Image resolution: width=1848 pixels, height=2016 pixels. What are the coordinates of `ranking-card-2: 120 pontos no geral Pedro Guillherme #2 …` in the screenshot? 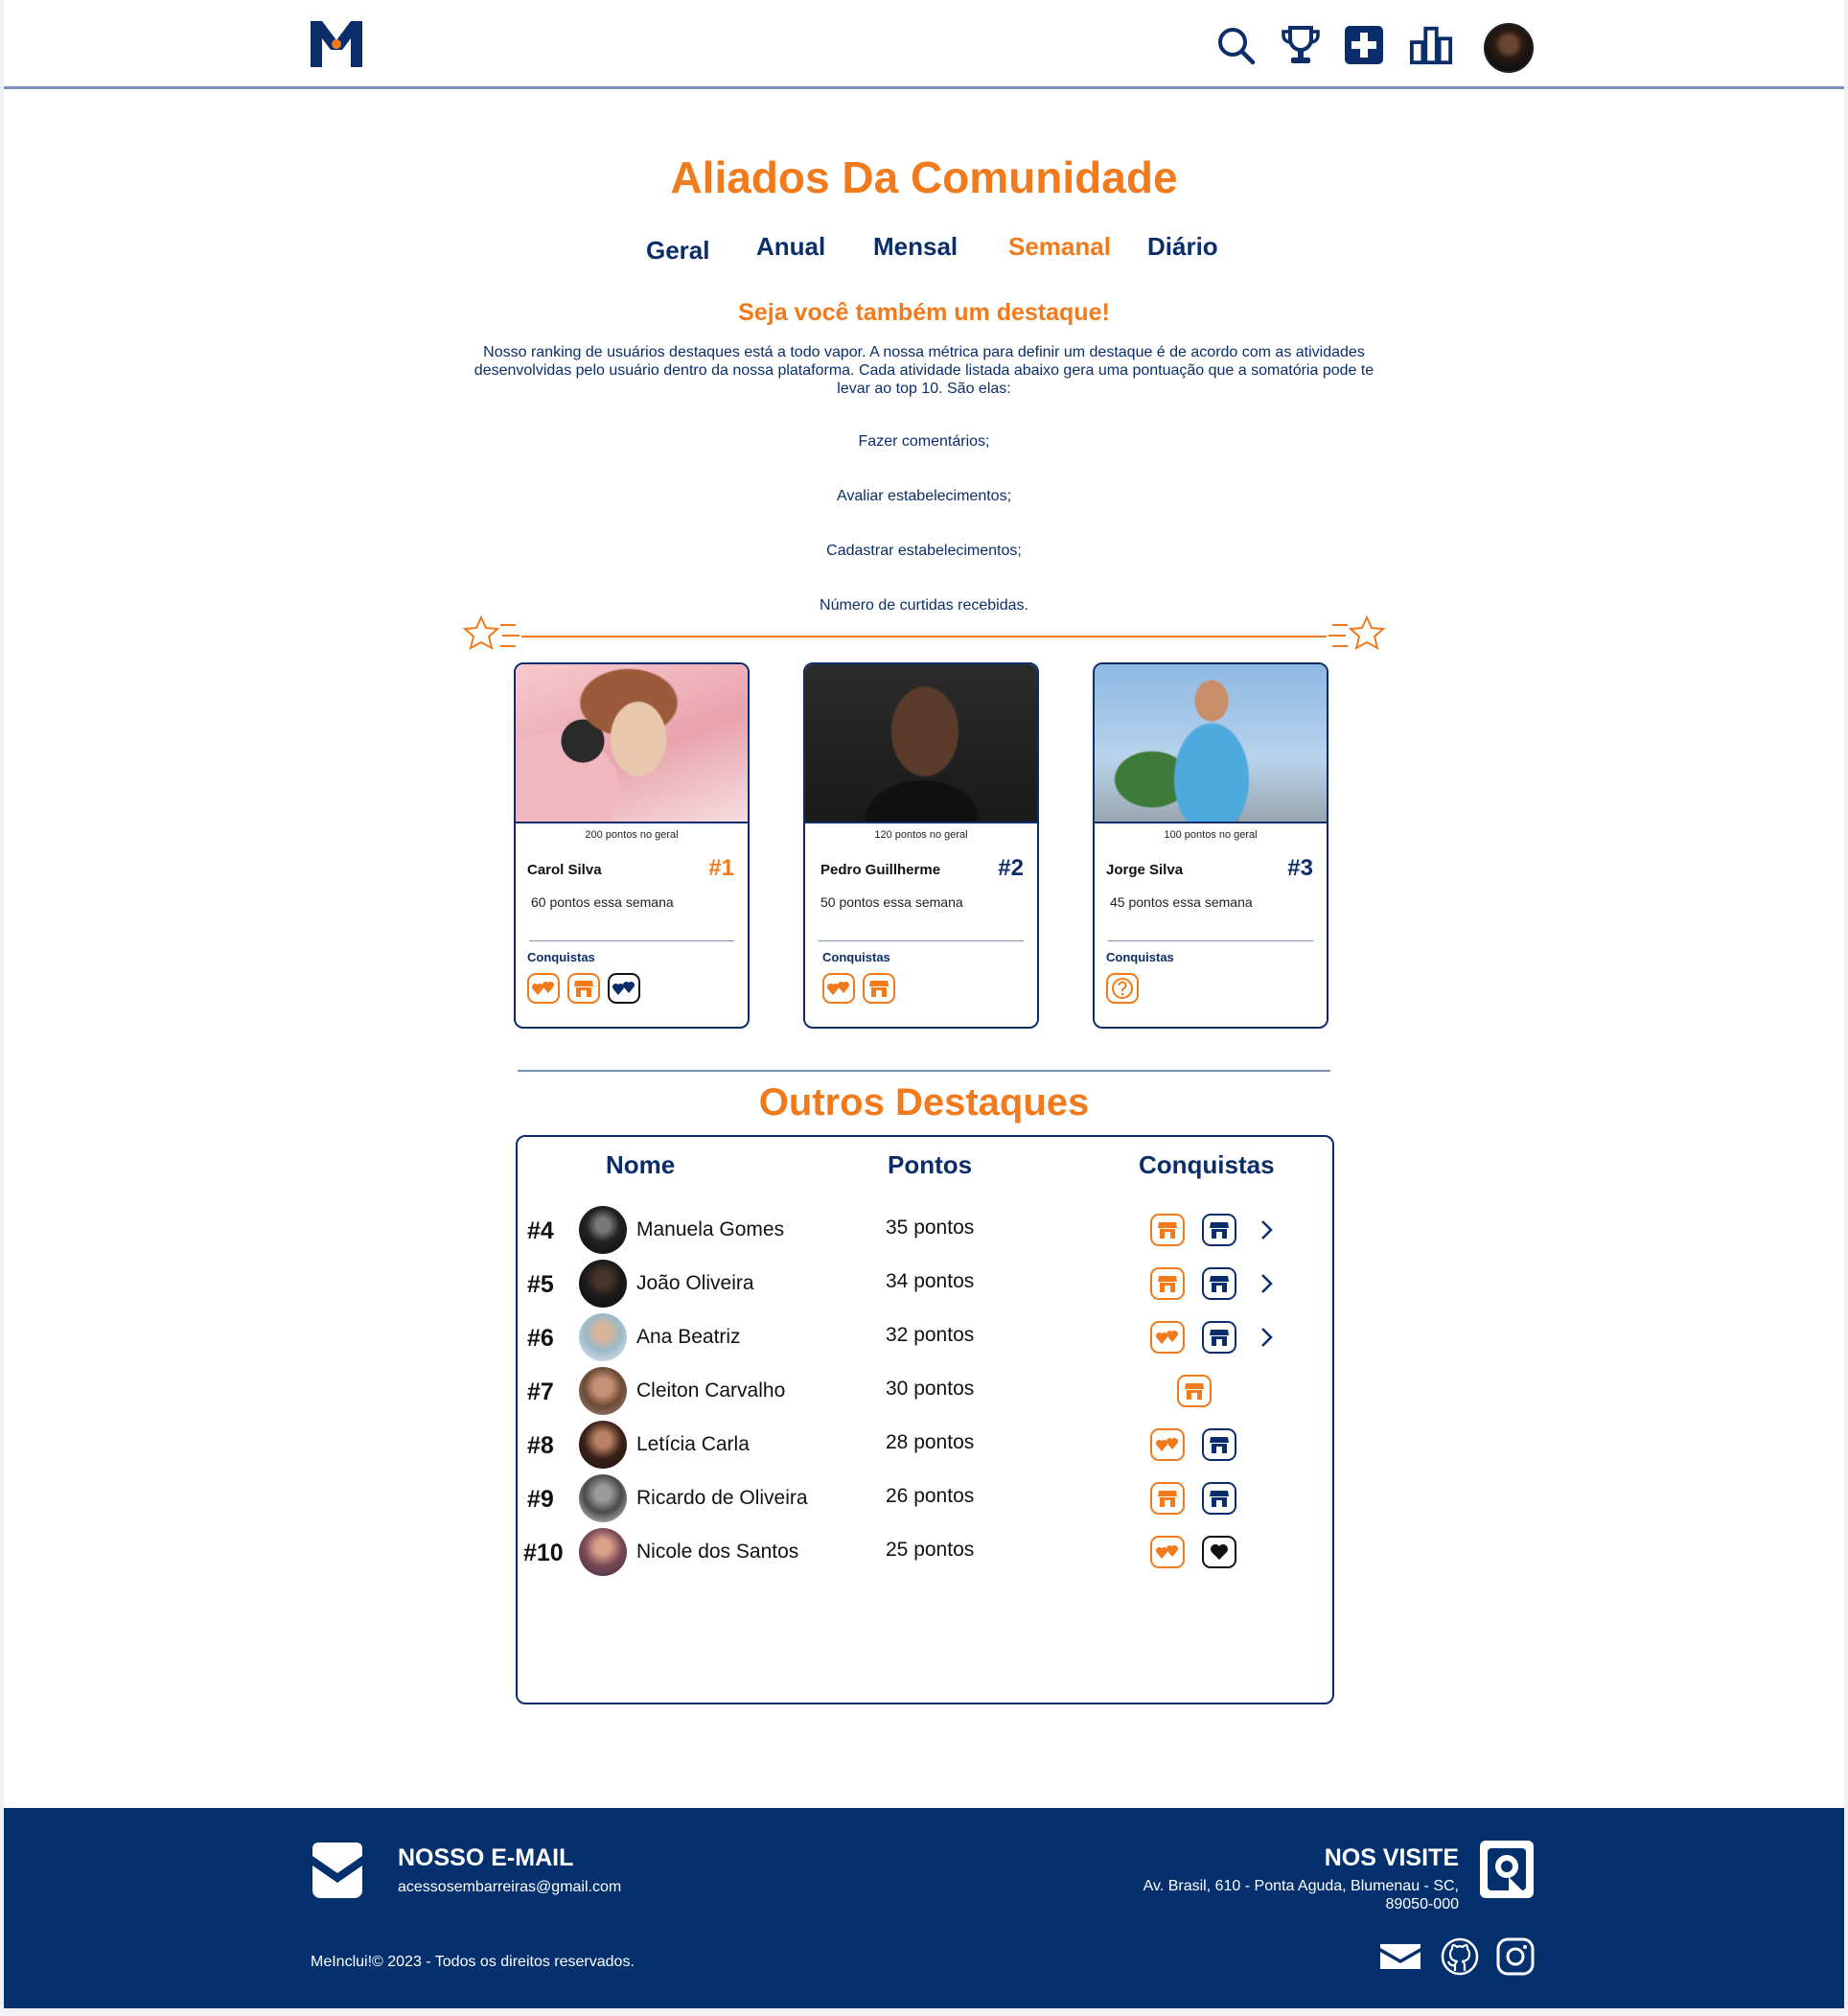 It's located at (921, 845).